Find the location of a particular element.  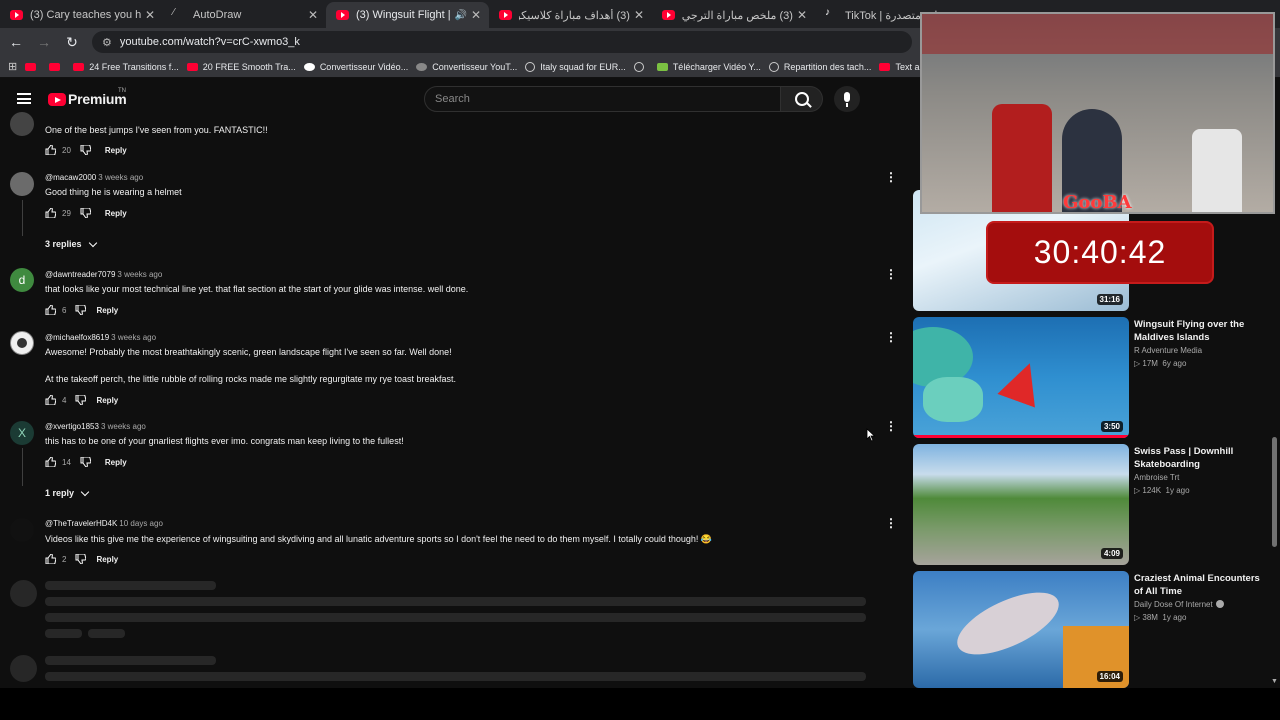

author-name: @dawntreader7079 is located at coordinates (80, 274).